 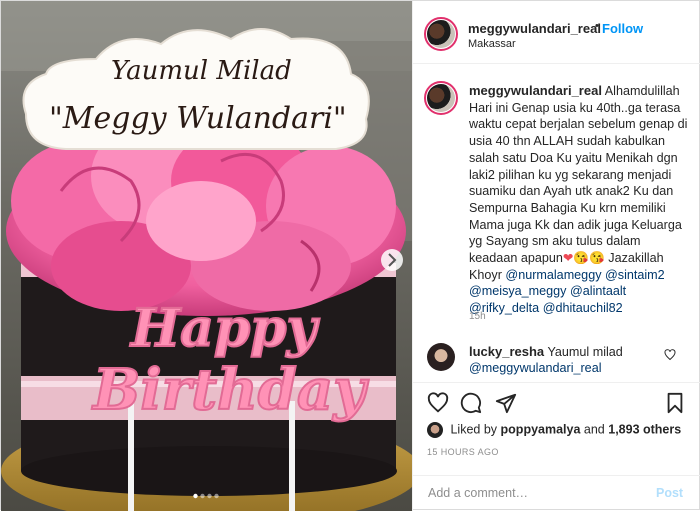 I want to click on liker-username: poppyamalya, so click(x=541, y=429).